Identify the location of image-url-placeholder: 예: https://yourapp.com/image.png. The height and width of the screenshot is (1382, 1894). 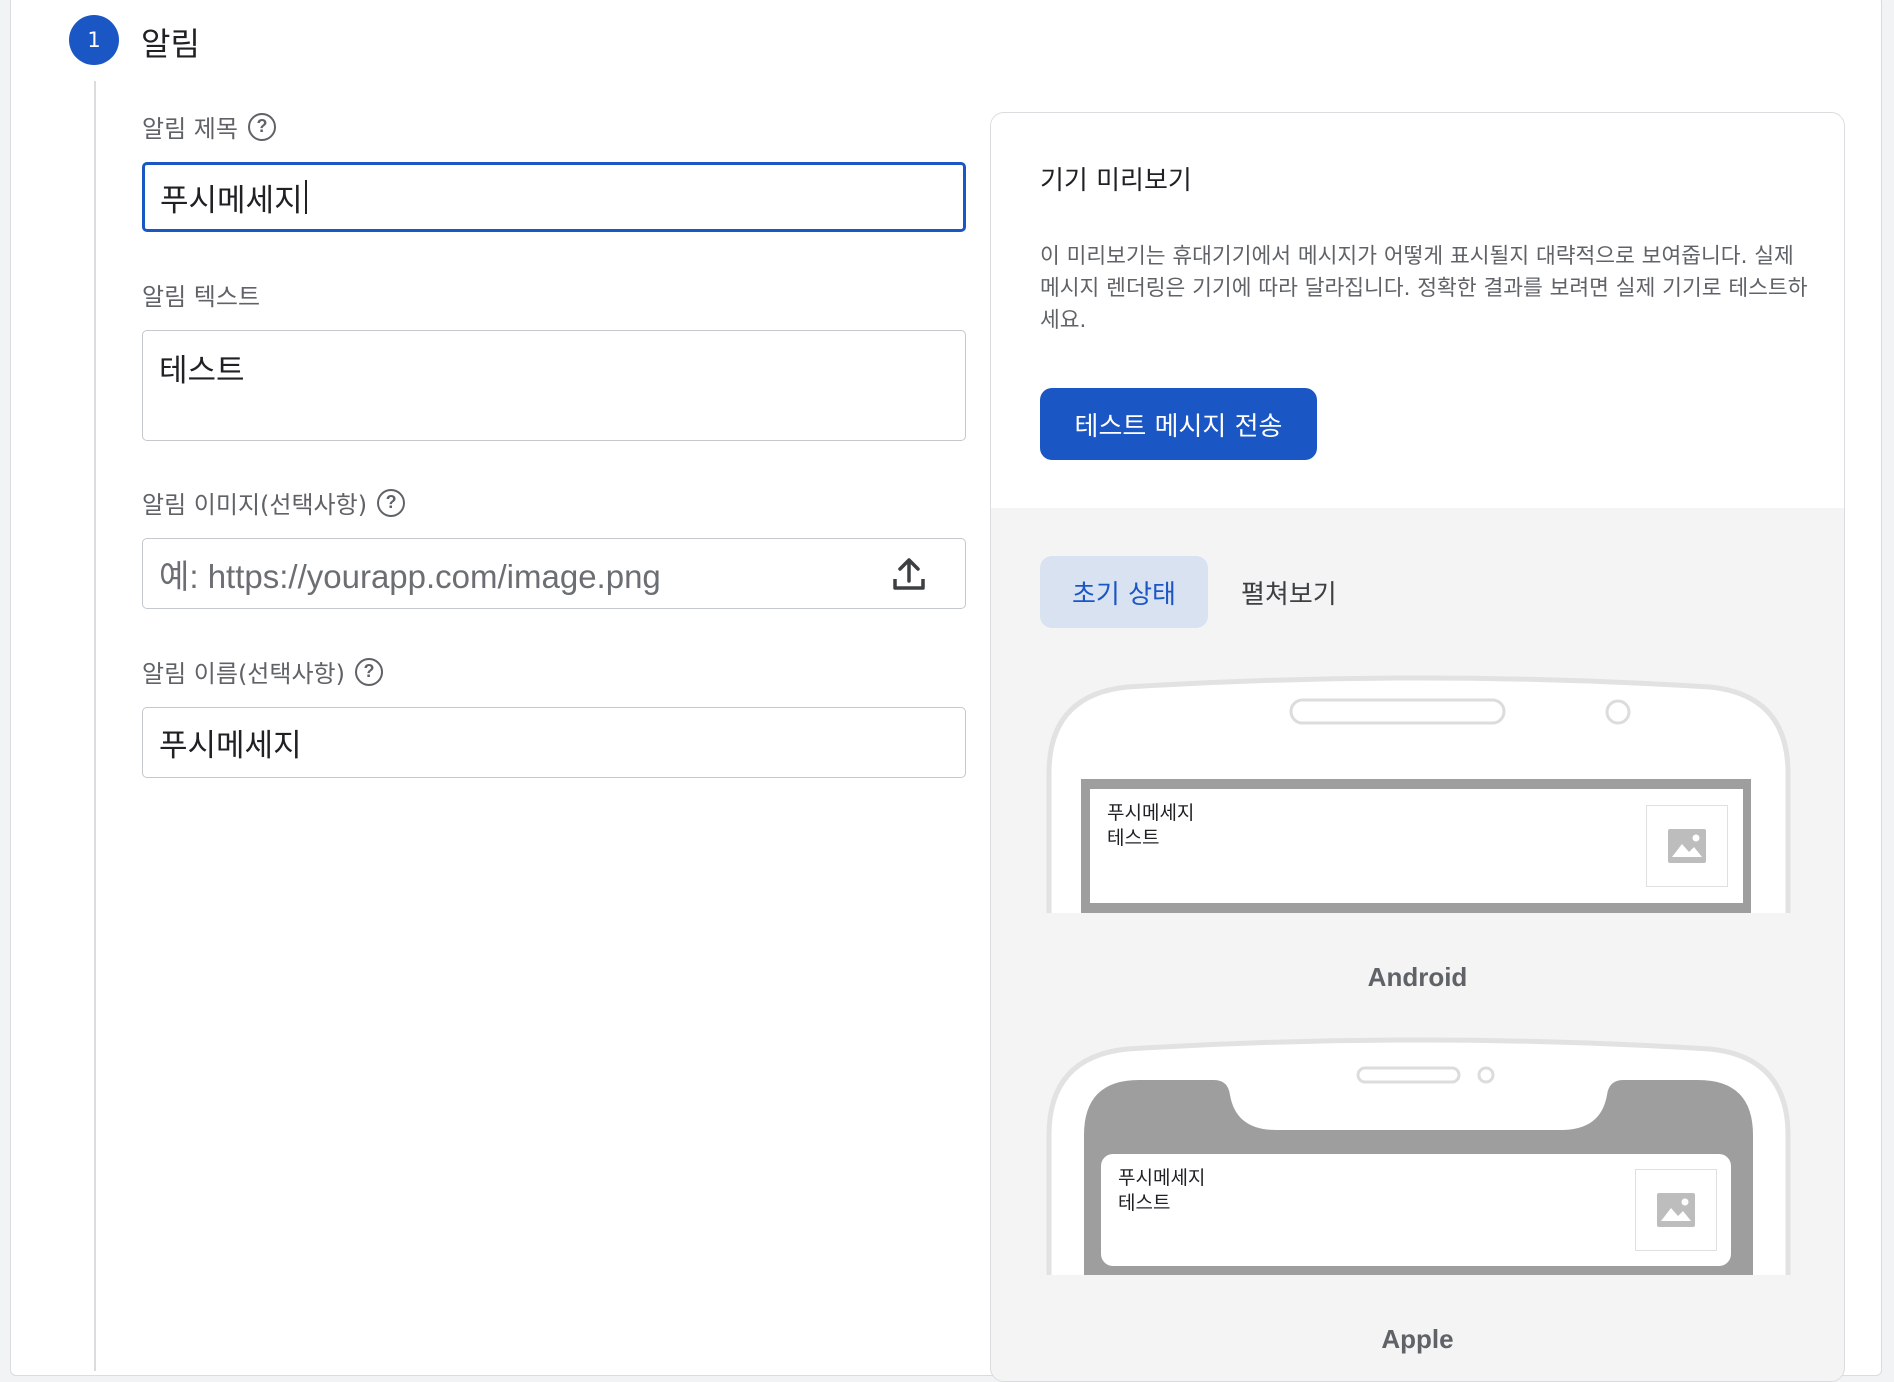
(410, 576).